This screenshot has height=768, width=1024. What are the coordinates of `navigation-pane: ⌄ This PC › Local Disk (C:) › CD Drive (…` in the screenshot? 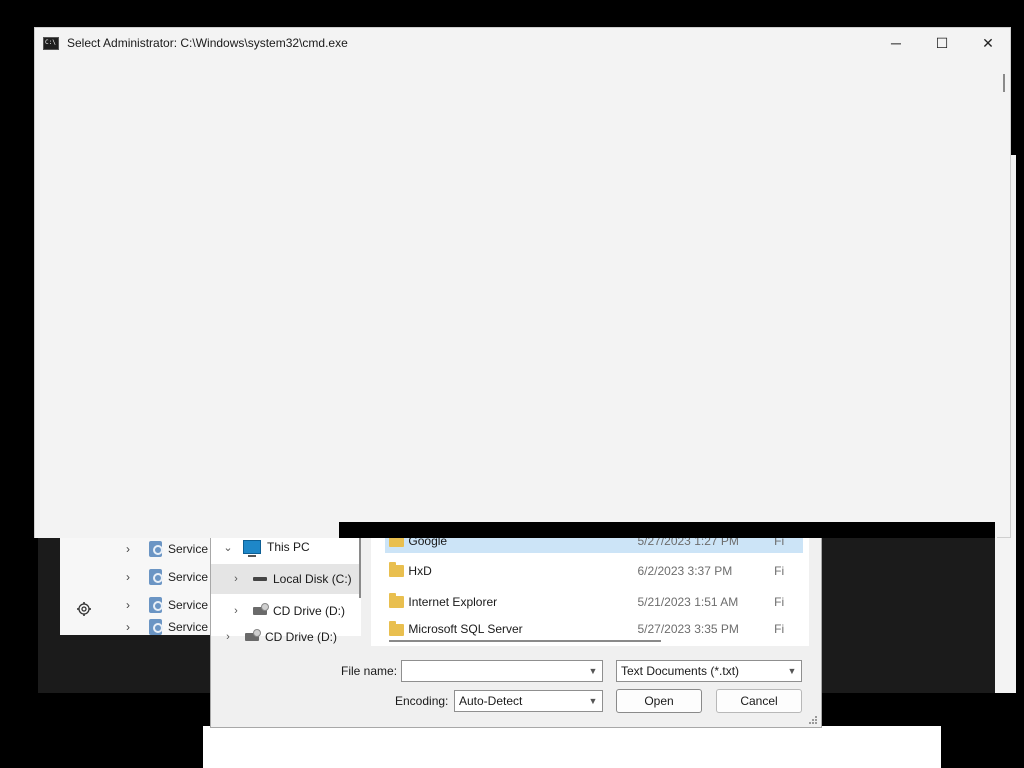 It's located at (286, 590).